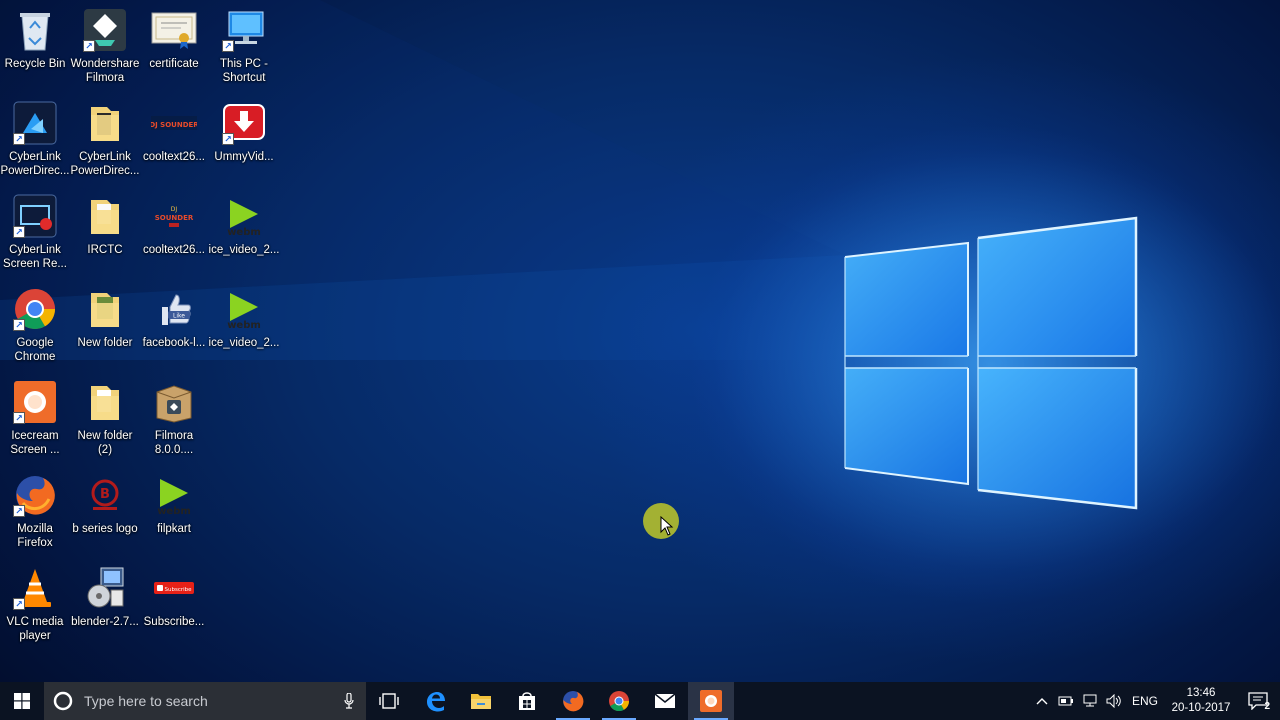  What do you see at coordinates (349, 701) in the screenshot?
I see `microphone-icon` at bounding box center [349, 701].